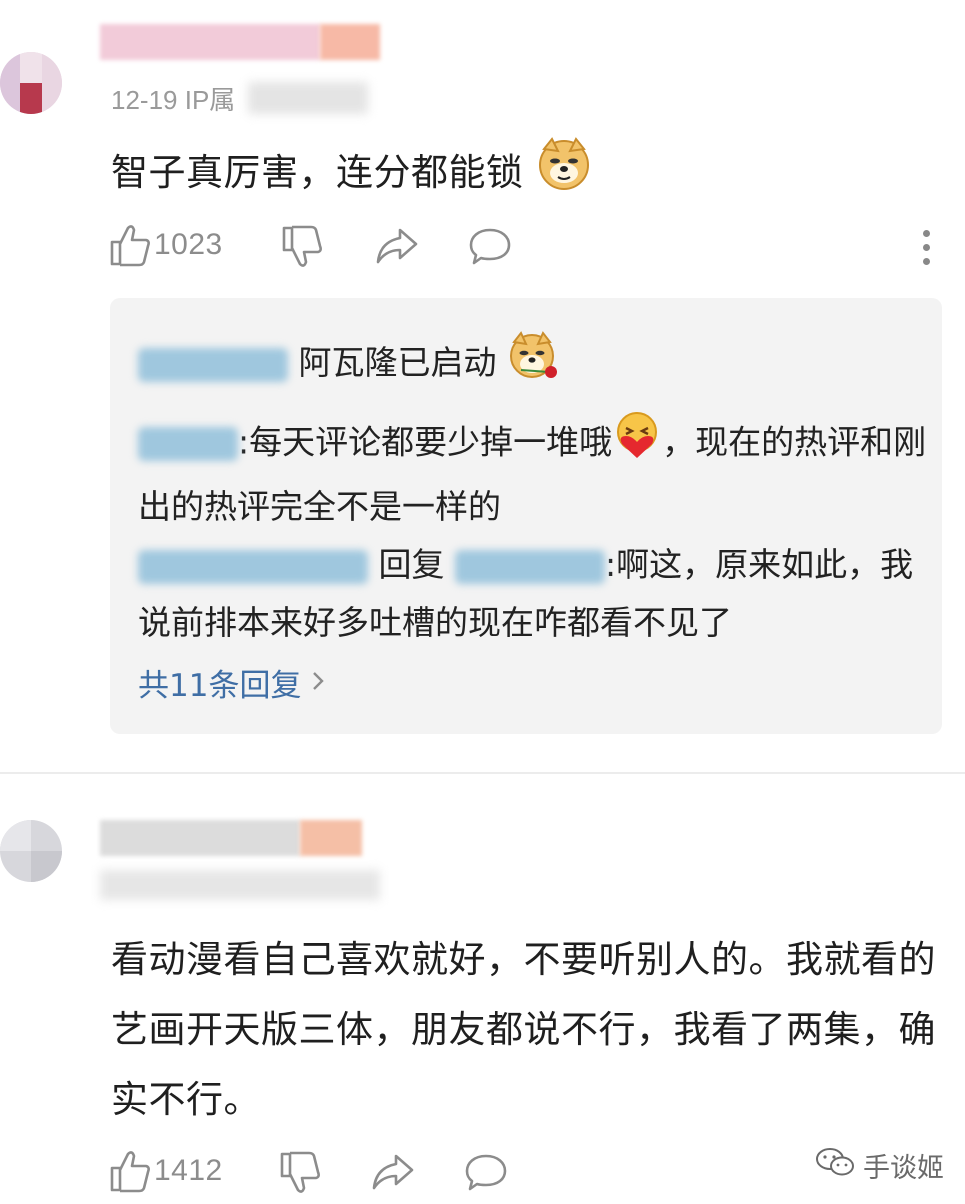  Describe the element at coordinates (530, 566) in the screenshot. I see `reply-target-blurred` at that location.